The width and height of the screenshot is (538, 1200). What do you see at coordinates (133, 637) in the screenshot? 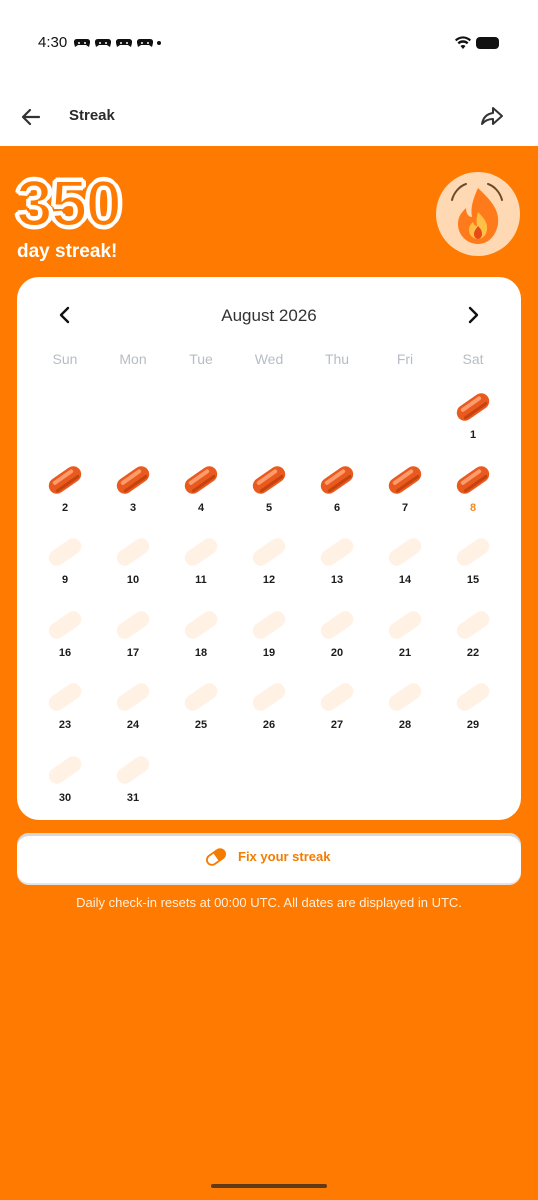
I see `calendar-day: 17` at bounding box center [133, 637].